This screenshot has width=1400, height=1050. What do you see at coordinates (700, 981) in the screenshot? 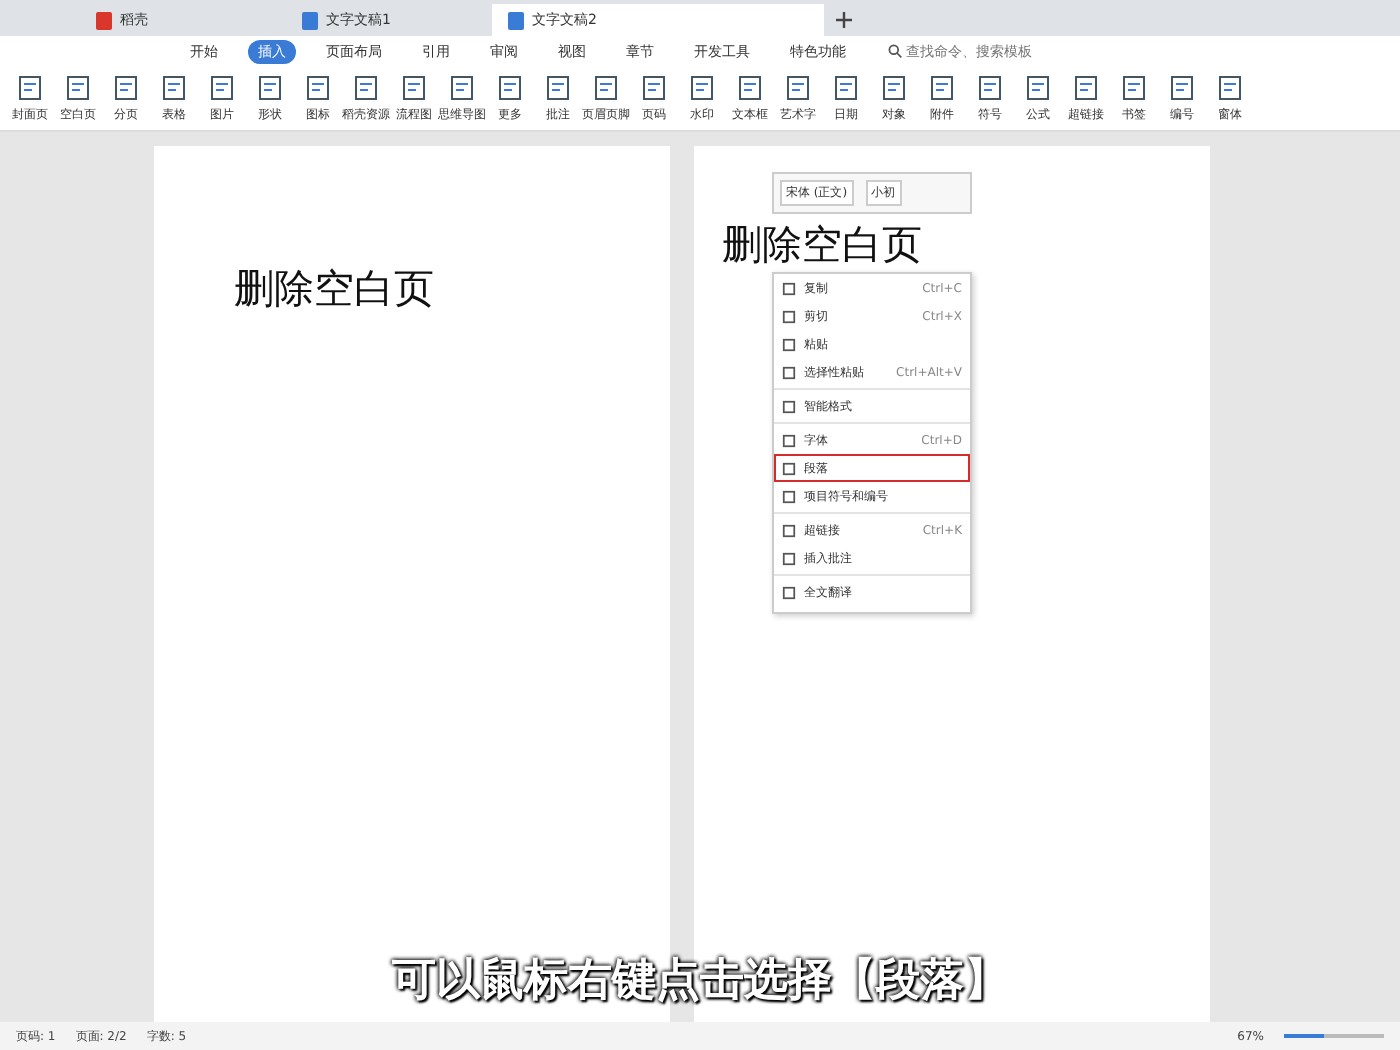
I see `subtitle-caption: 可以鼠标右键点击选择【段落】` at bounding box center [700, 981].